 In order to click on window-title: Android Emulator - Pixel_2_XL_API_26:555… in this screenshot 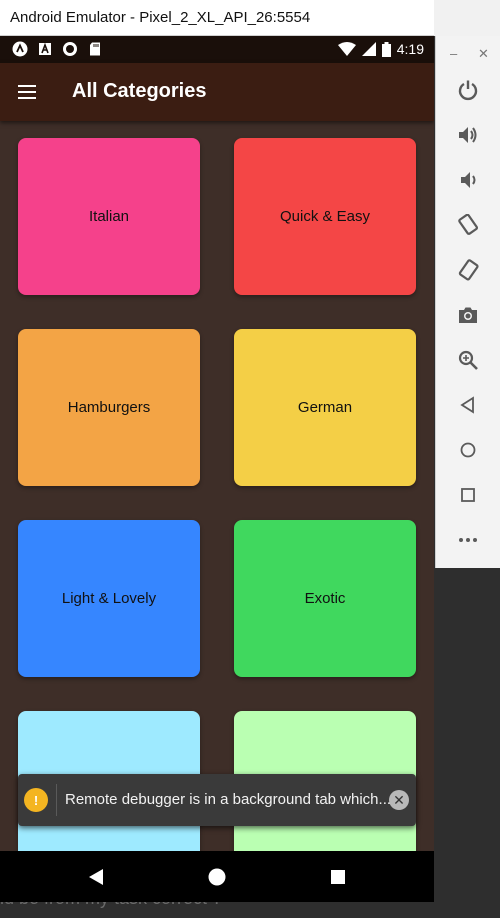, I will do `click(160, 17)`.